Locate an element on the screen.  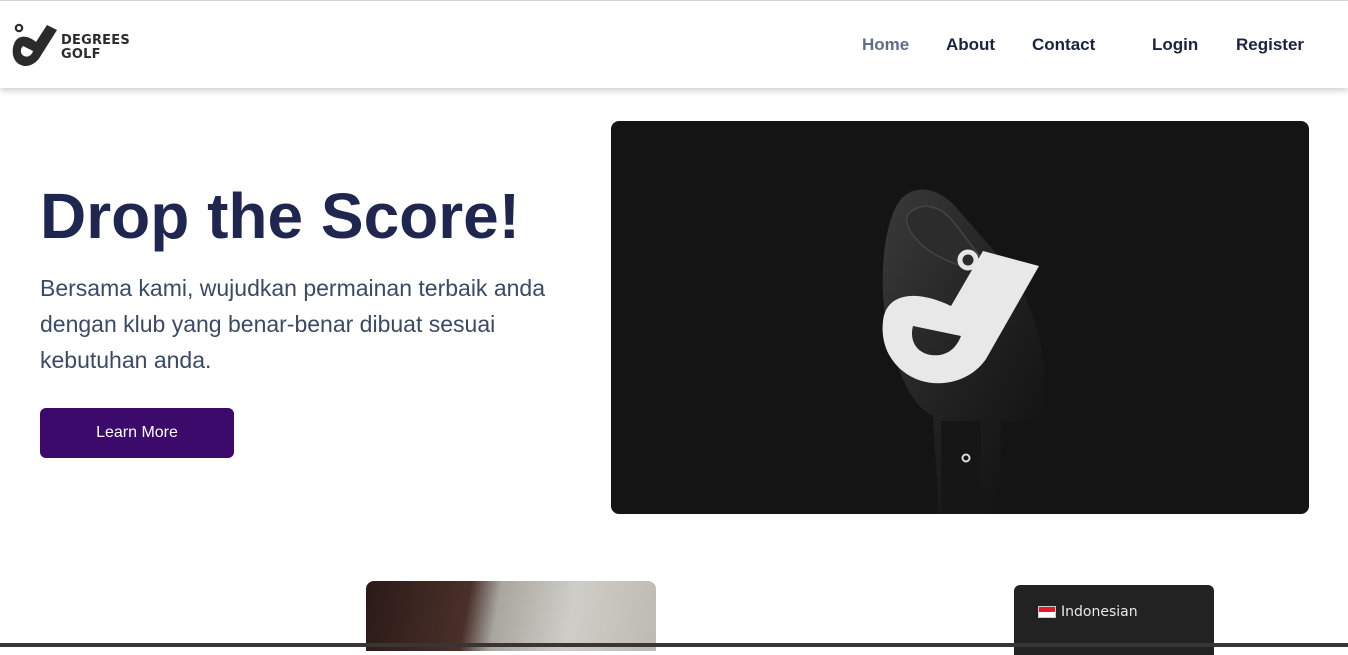
nav-home-link: Home is located at coordinates (885, 45).